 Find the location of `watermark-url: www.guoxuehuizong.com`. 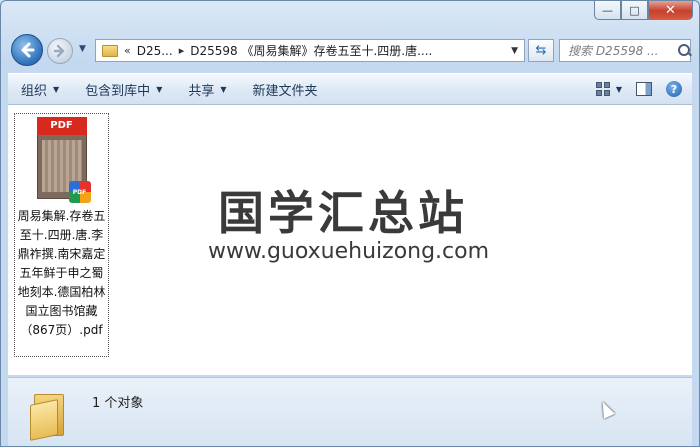

watermark-url: www.guoxuehuizong.com is located at coordinates (349, 251).